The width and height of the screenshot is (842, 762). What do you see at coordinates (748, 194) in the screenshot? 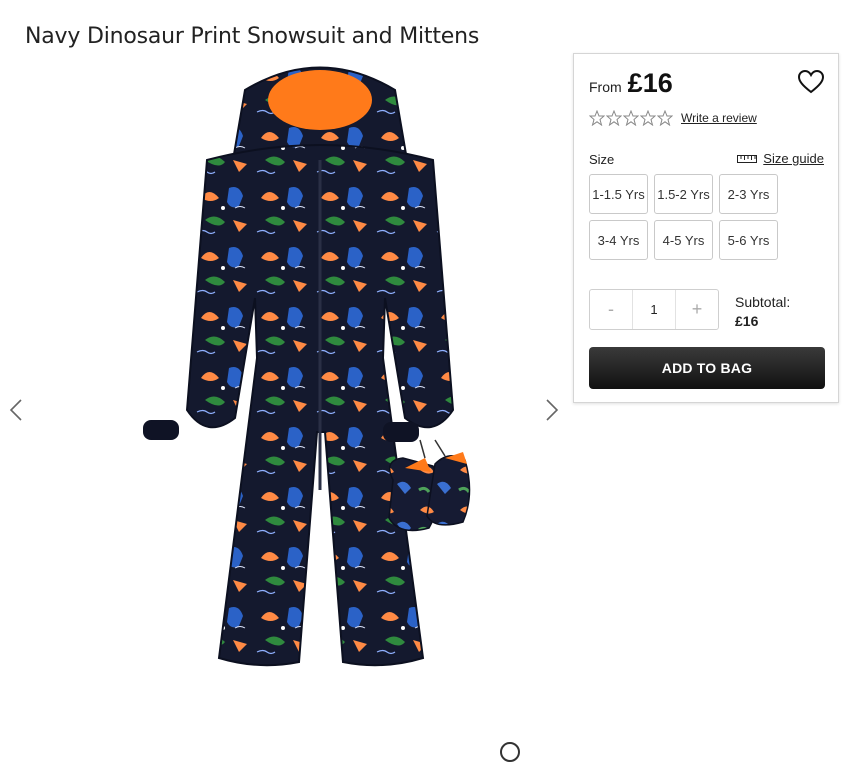
I see `size-option: 2-3 Yrs` at bounding box center [748, 194].